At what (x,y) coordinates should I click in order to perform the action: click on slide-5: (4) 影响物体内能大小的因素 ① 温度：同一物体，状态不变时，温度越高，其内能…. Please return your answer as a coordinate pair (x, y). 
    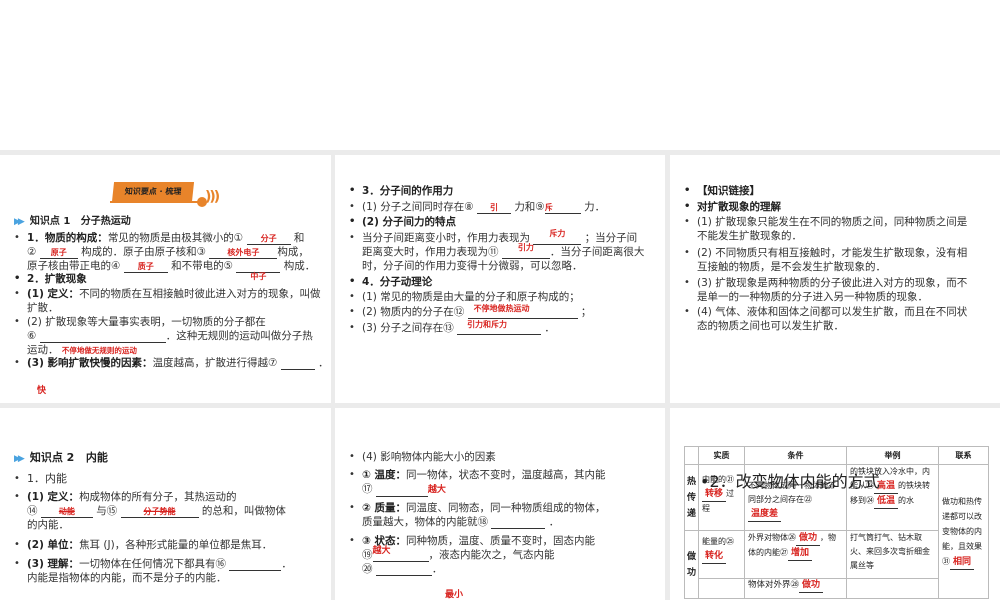
    Looking at the image, I should click on (500, 504).